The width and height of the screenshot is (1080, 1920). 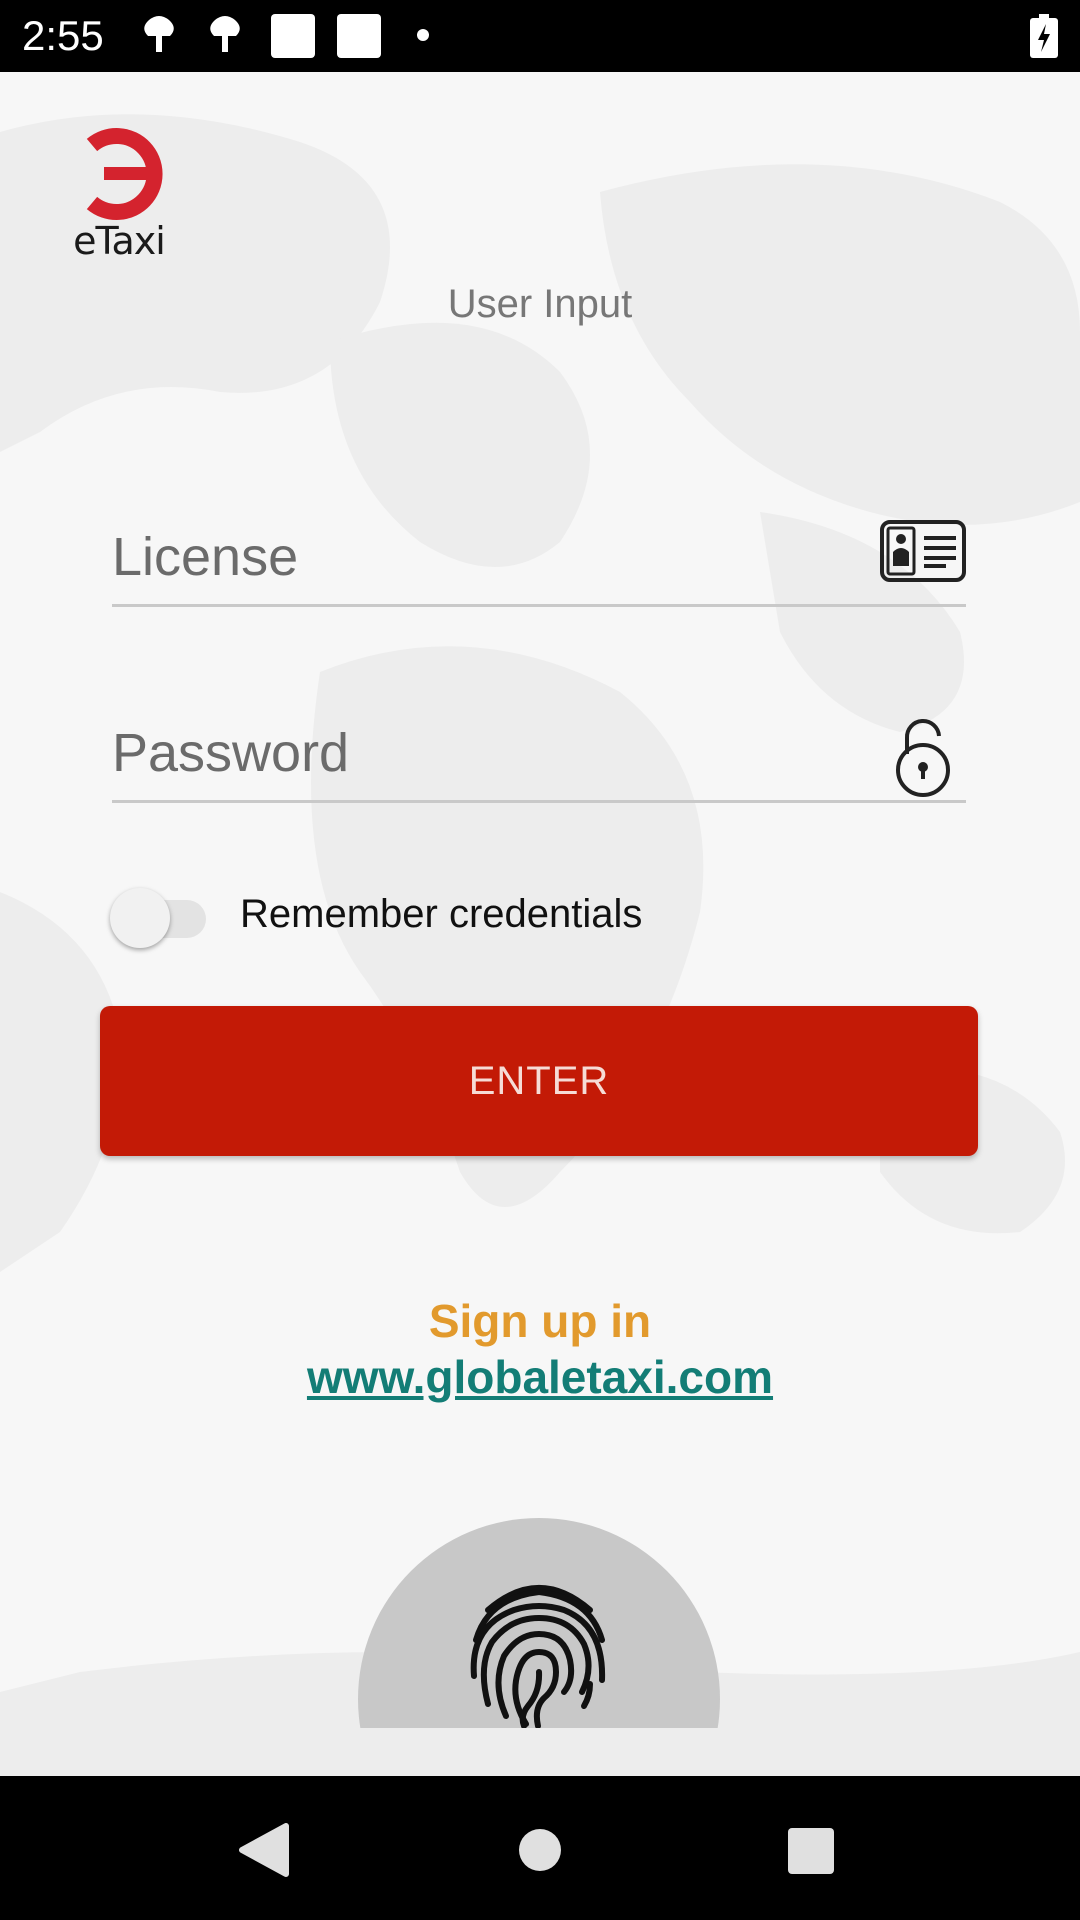 What do you see at coordinates (540, 1321) in the screenshot?
I see `signup-text: Sign up in` at bounding box center [540, 1321].